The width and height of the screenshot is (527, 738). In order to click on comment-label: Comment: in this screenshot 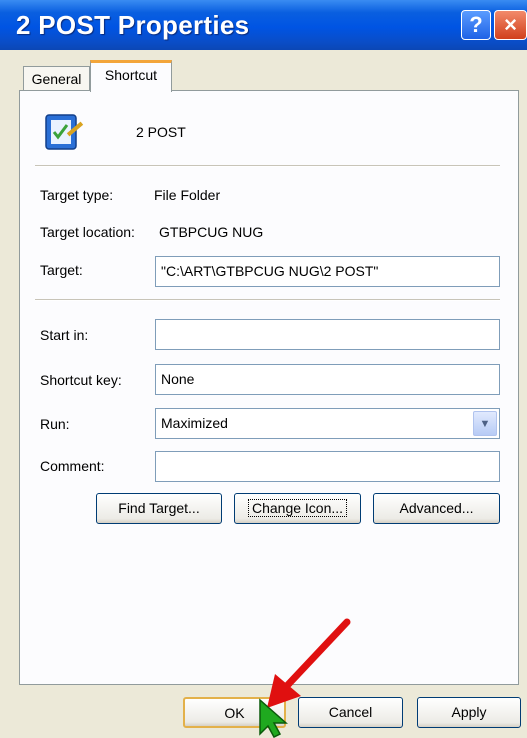, I will do `click(72, 466)`.